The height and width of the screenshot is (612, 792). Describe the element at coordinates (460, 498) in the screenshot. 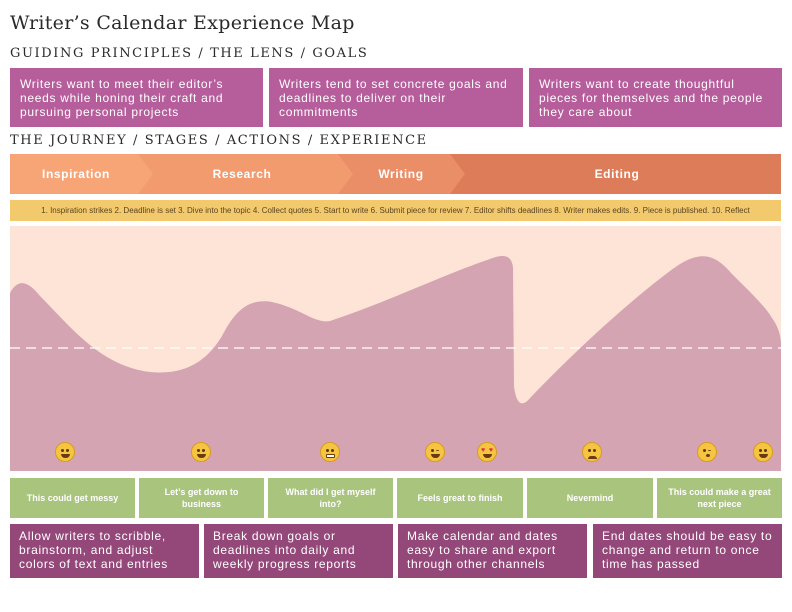

I see `insight-card: Feels great to finish` at that location.